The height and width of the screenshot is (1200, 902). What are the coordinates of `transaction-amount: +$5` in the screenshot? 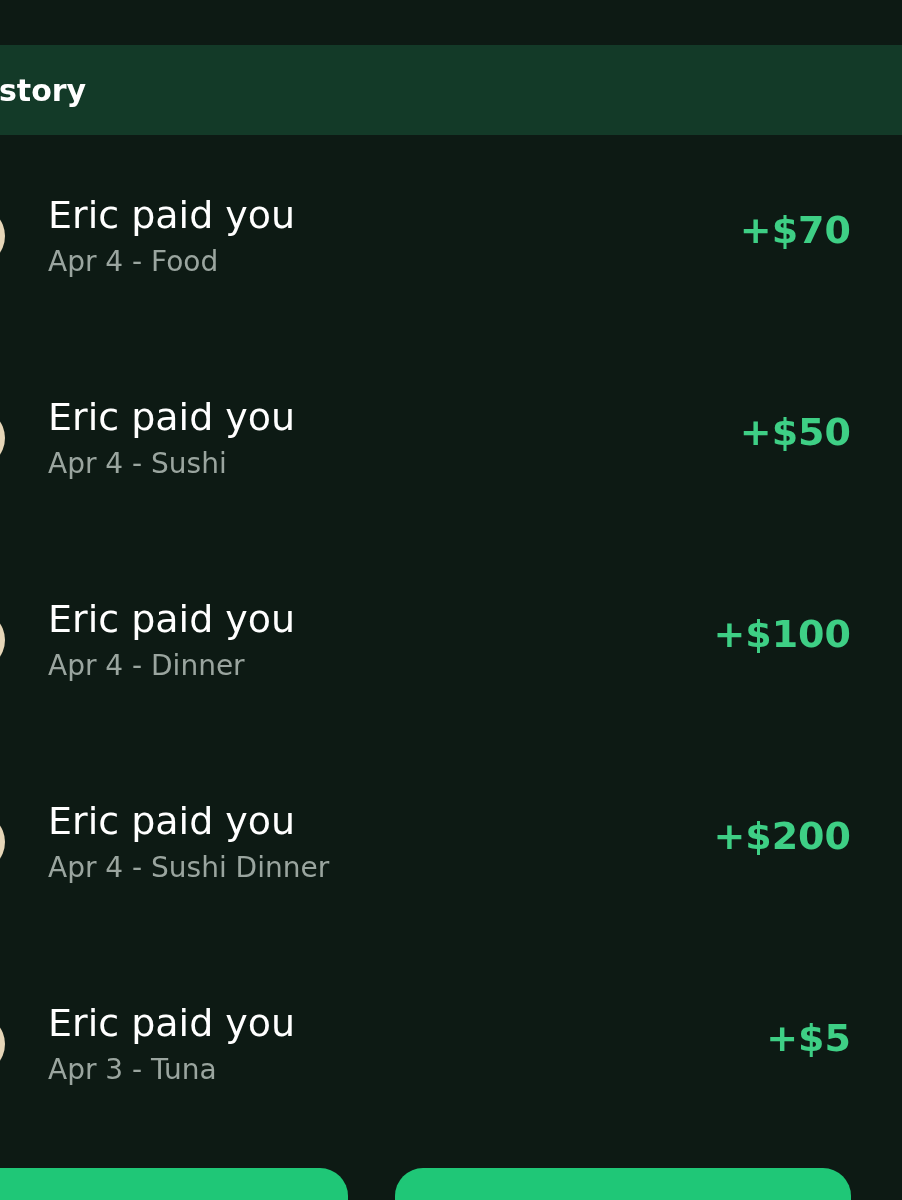 It's located at (808, 1038).